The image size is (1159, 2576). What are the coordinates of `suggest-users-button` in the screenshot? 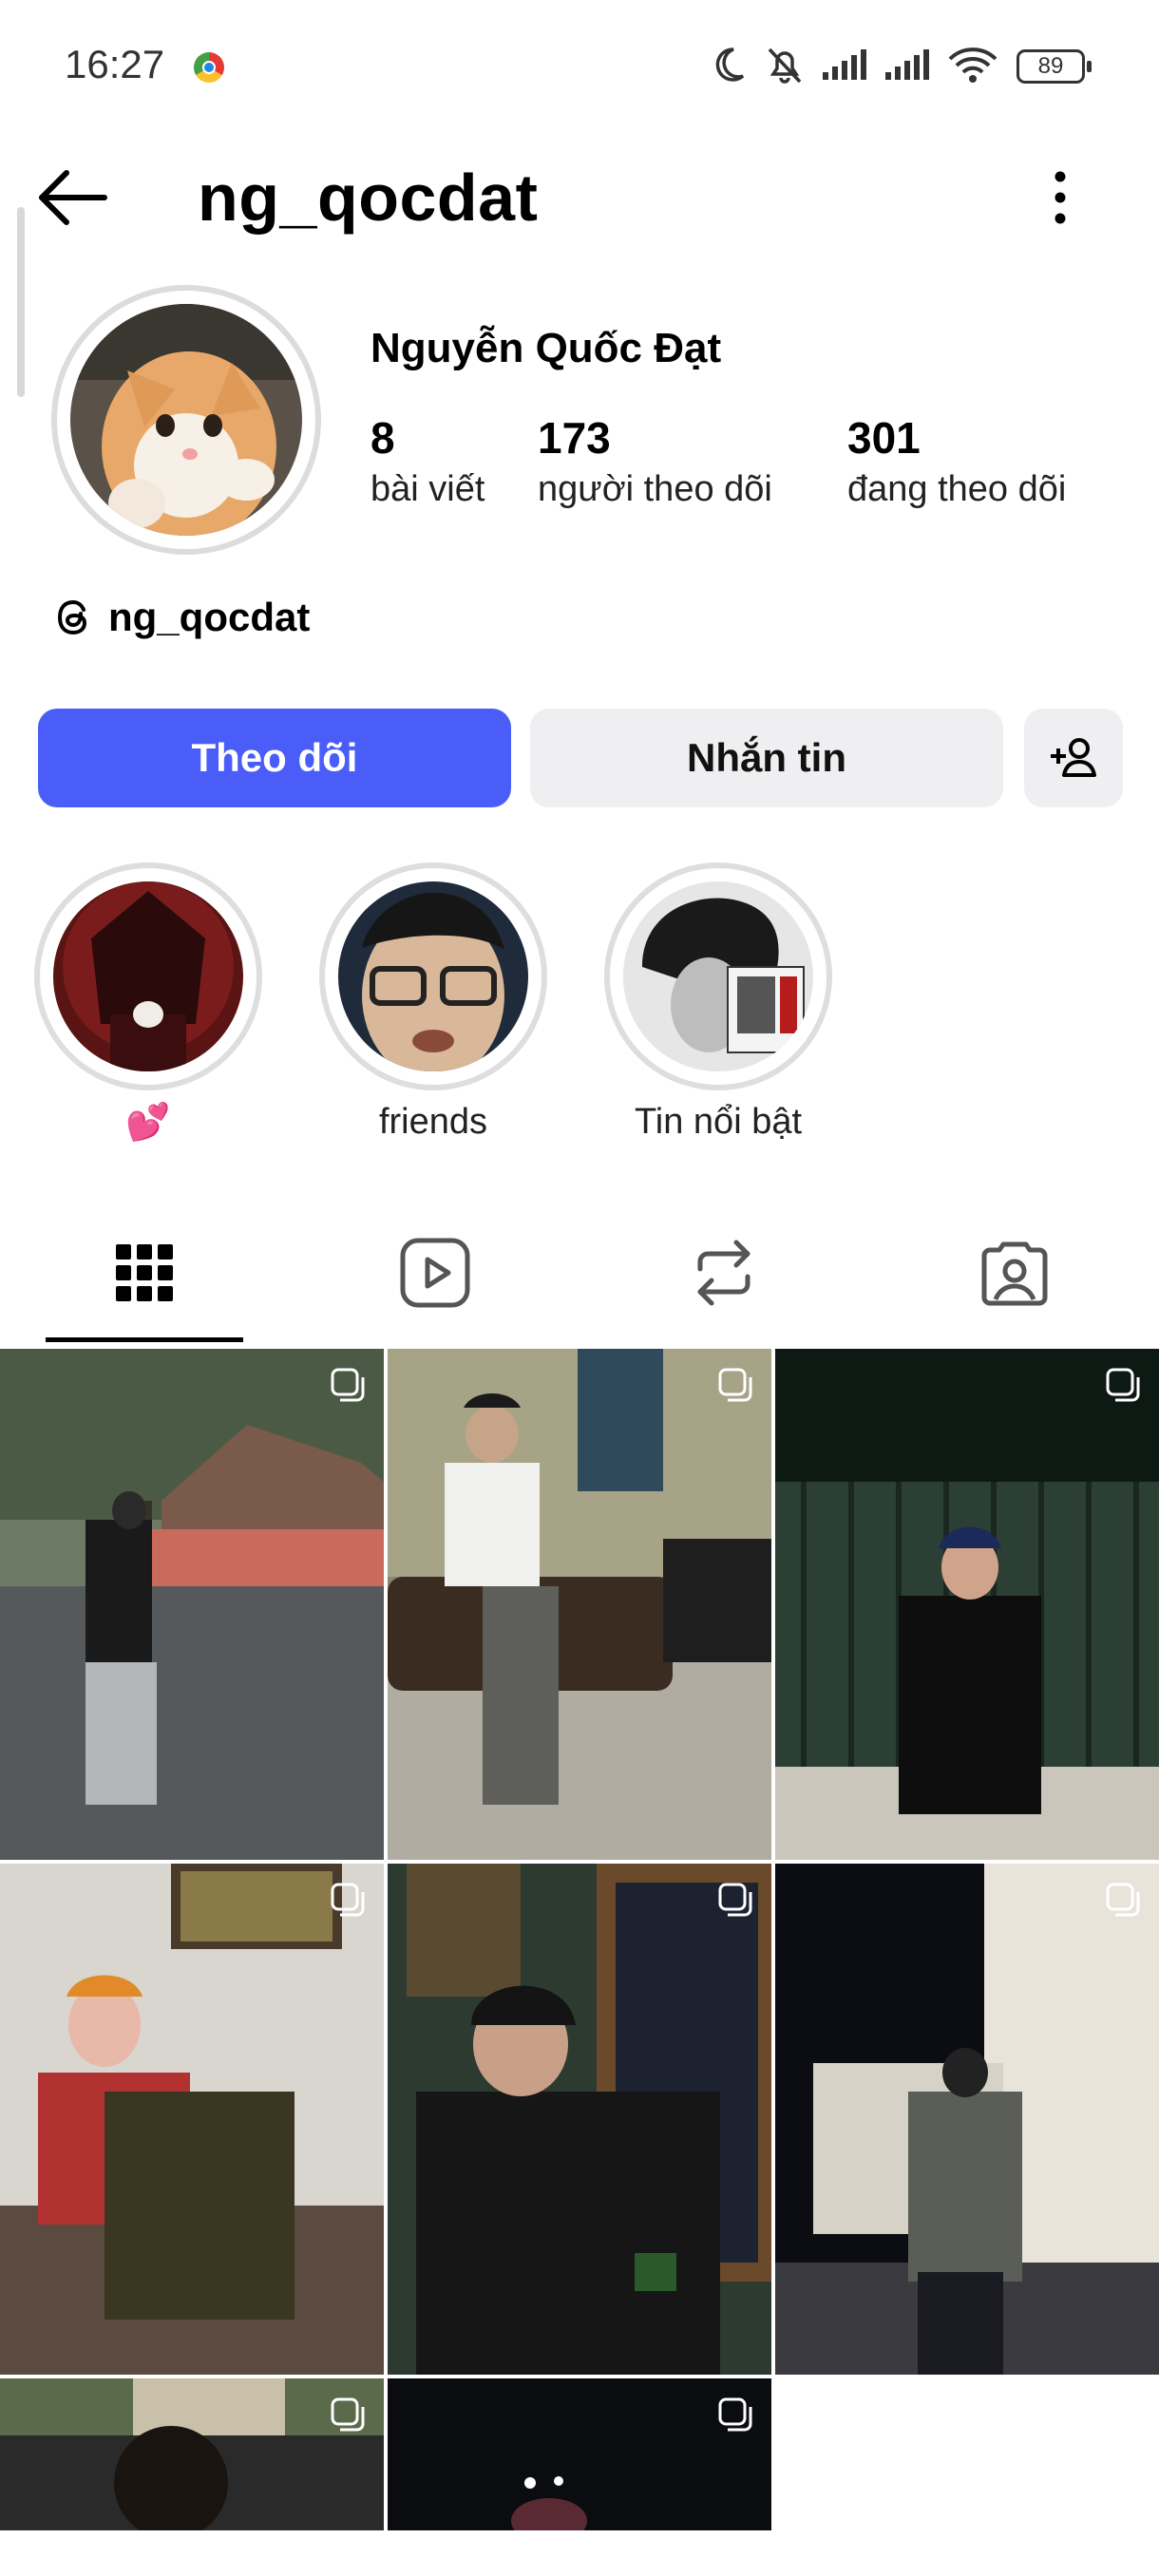 It's located at (1073, 758).